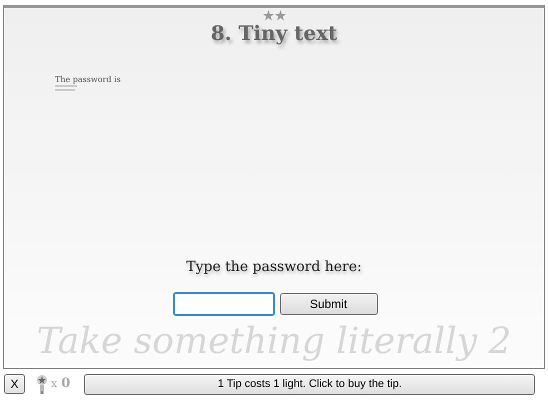 The width and height of the screenshot is (548, 401). What do you see at coordinates (88, 79) in the screenshot?
I see `hint-text: The password is` at bounding box center [88, 79].